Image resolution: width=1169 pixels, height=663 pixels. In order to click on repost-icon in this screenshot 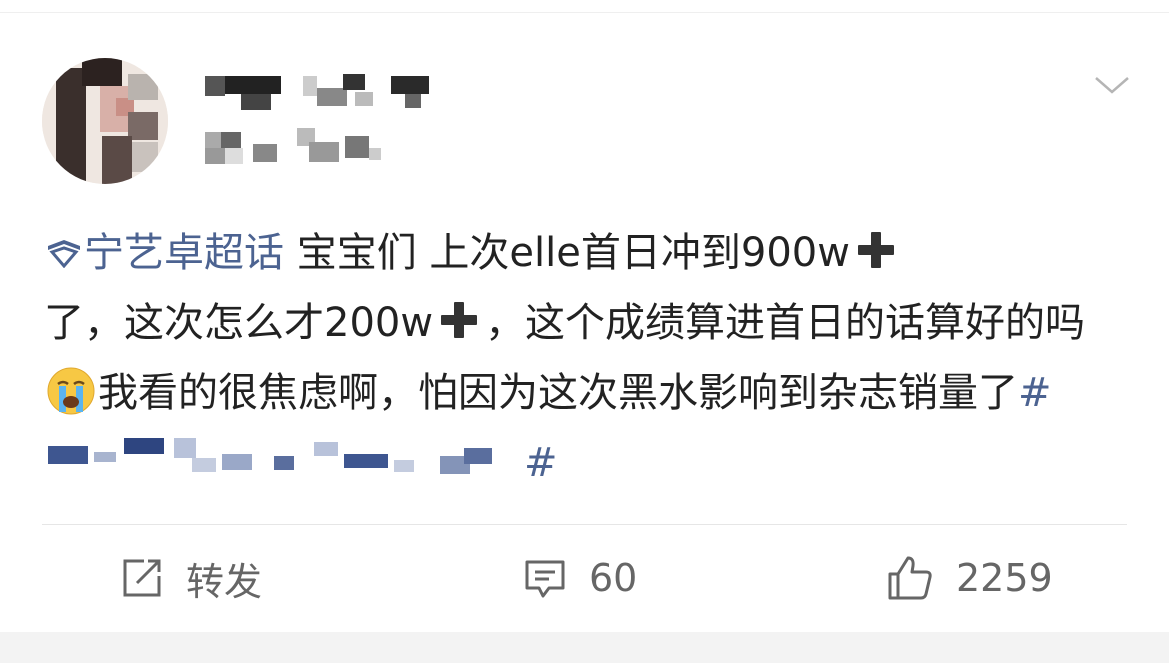, I will do `click(142, 578)`.